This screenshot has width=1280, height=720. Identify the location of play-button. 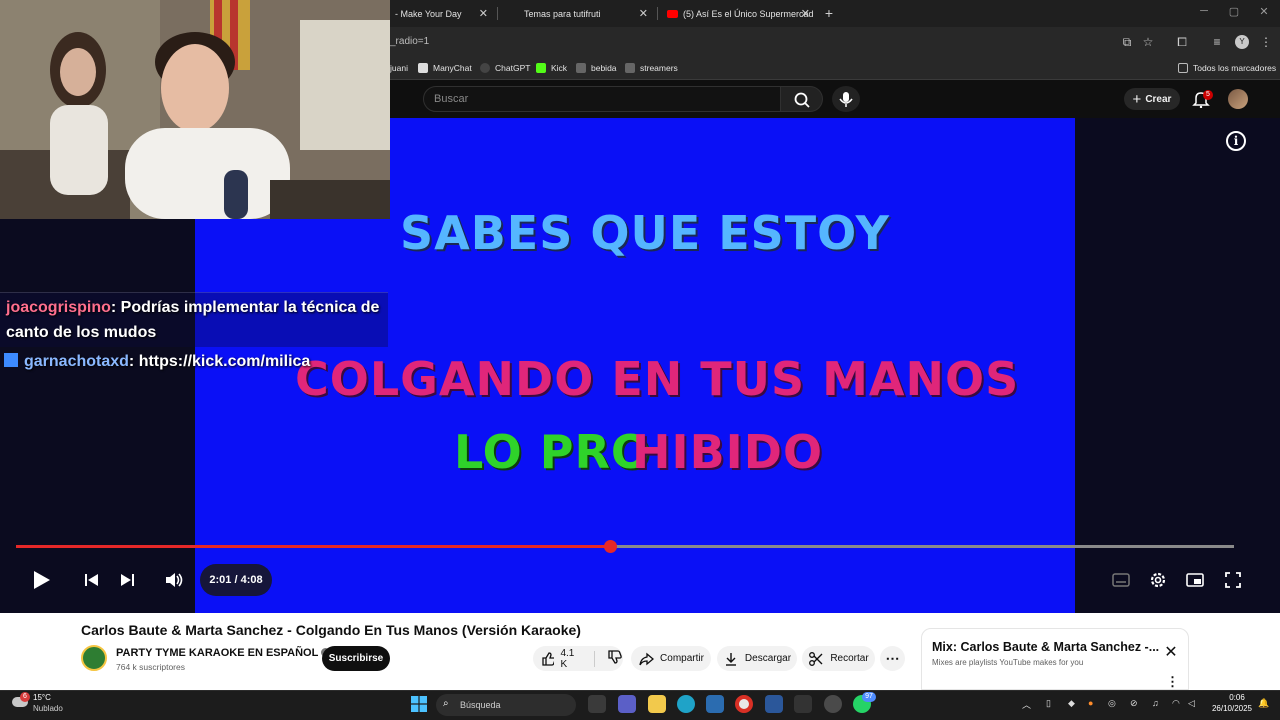
(41, 580).